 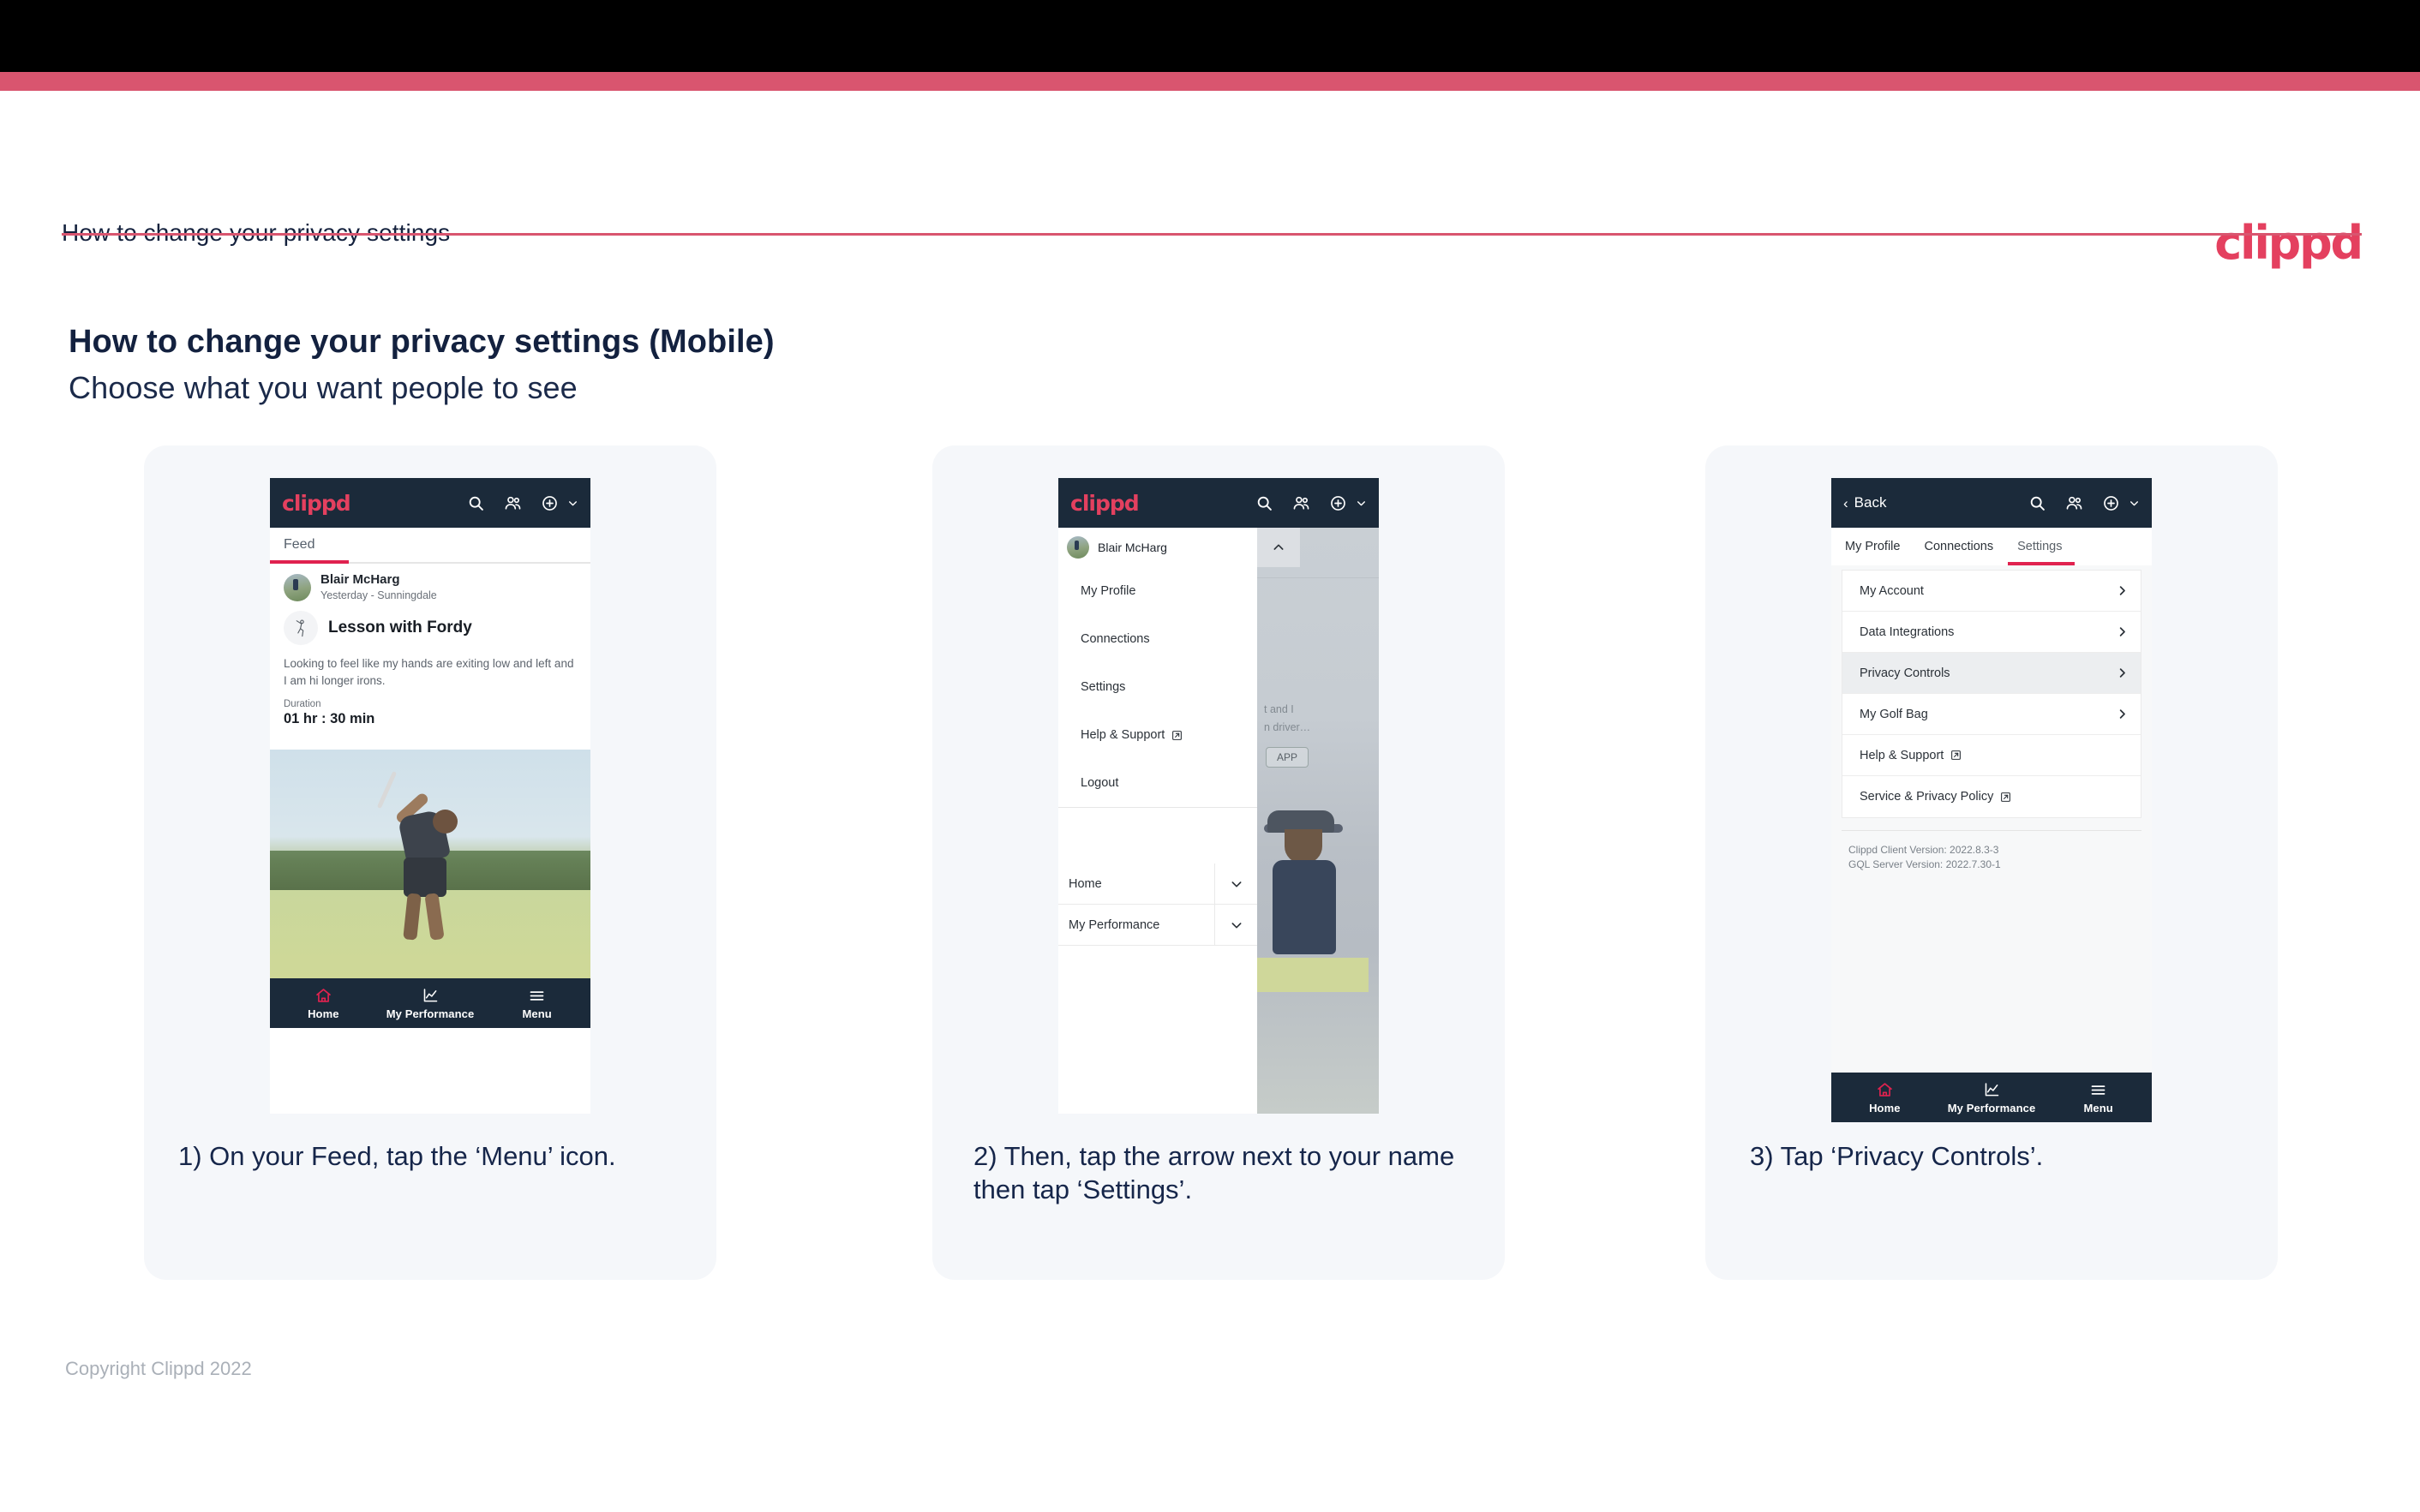 What do you see at coordinates (1179, 547) in the screenshot?
I see `menu-user-row: Blair McHarg` at bounding box center [1179, 547].